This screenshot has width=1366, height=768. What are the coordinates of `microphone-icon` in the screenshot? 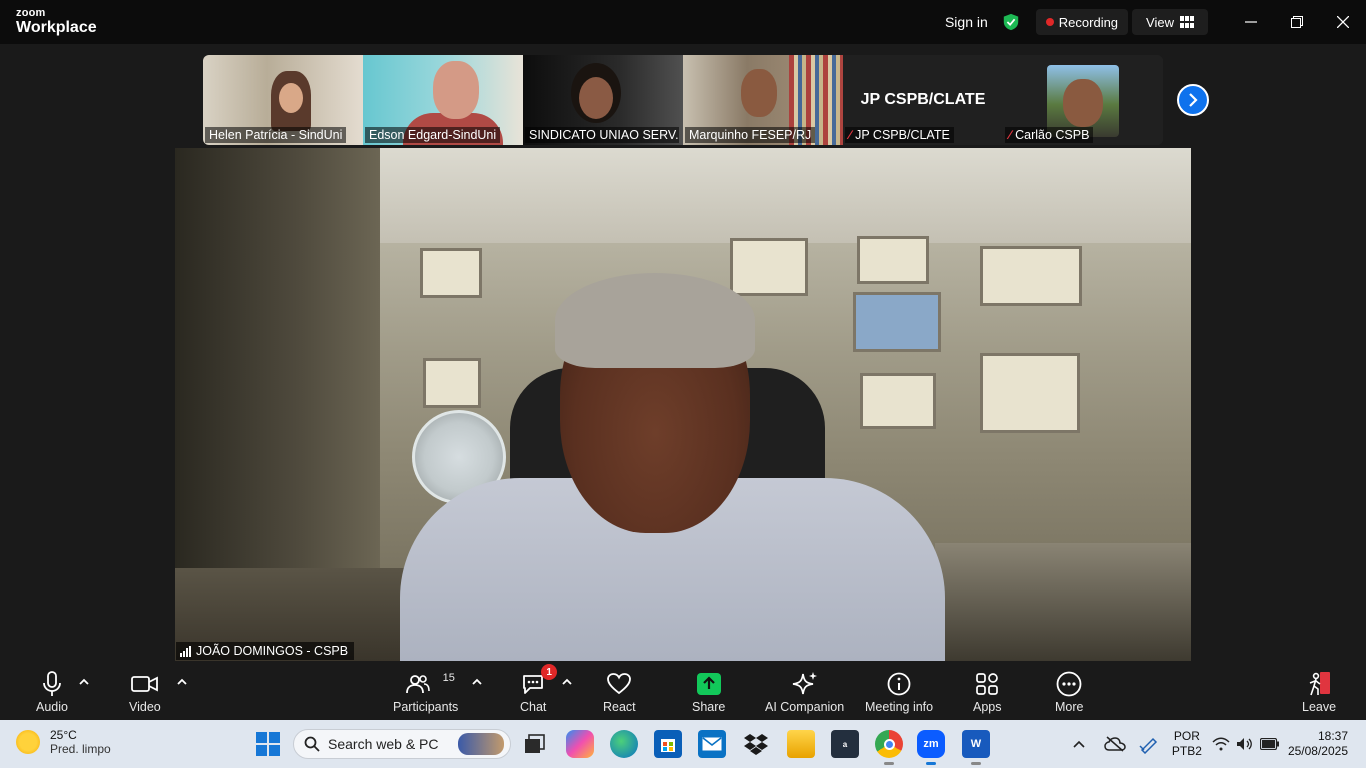 It's located at (52, 684).